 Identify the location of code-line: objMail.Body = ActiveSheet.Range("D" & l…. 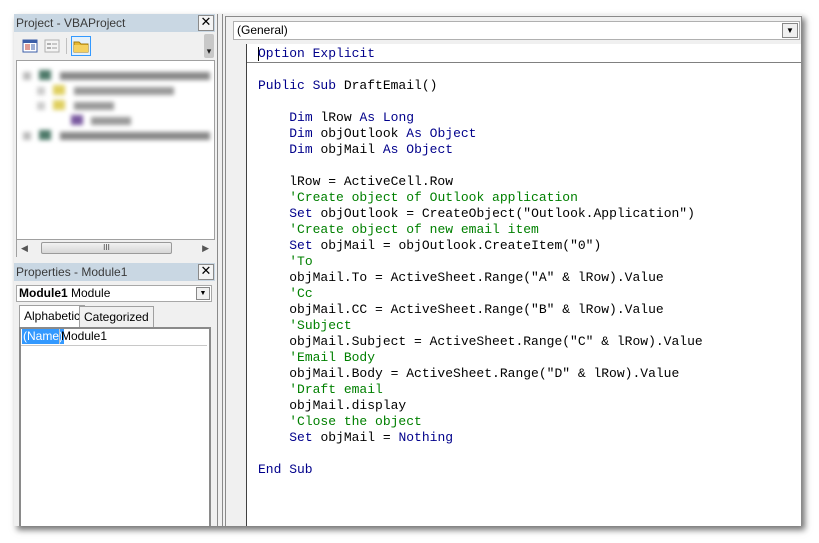
(468, 374).